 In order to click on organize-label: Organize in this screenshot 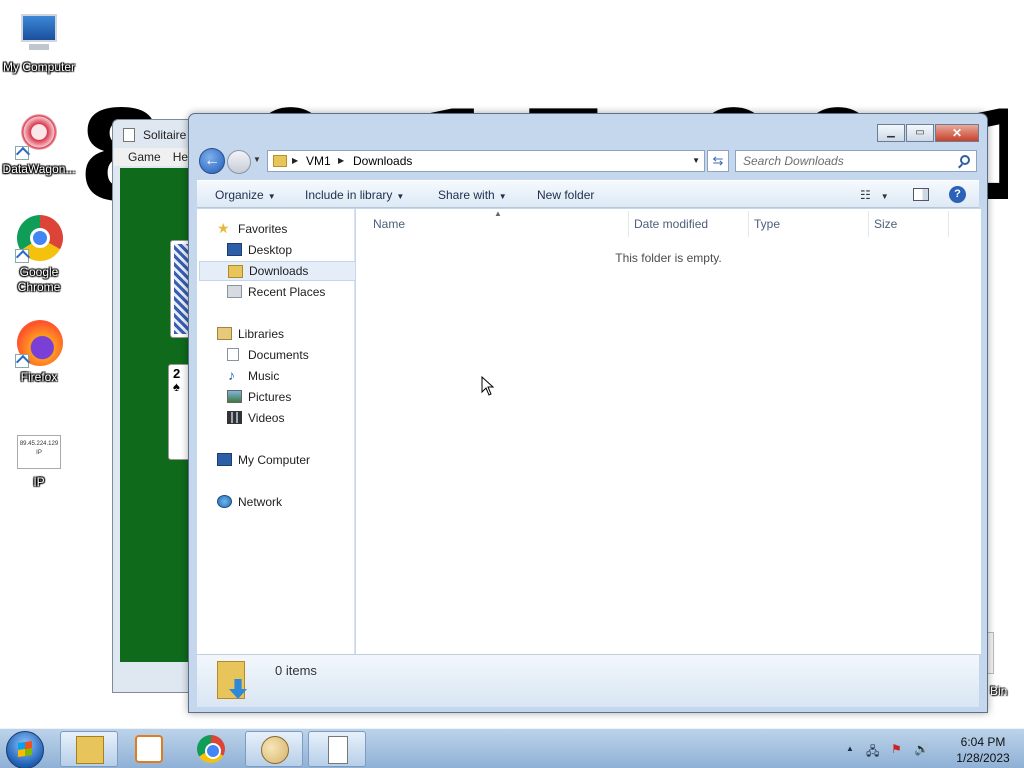, I will do `click(239, 195)`.